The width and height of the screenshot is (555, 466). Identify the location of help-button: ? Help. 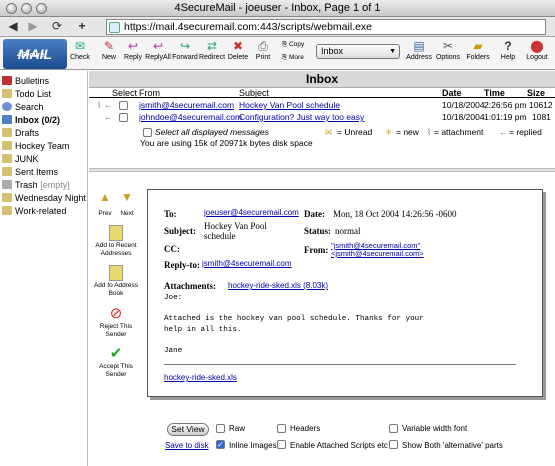
(508, 50).